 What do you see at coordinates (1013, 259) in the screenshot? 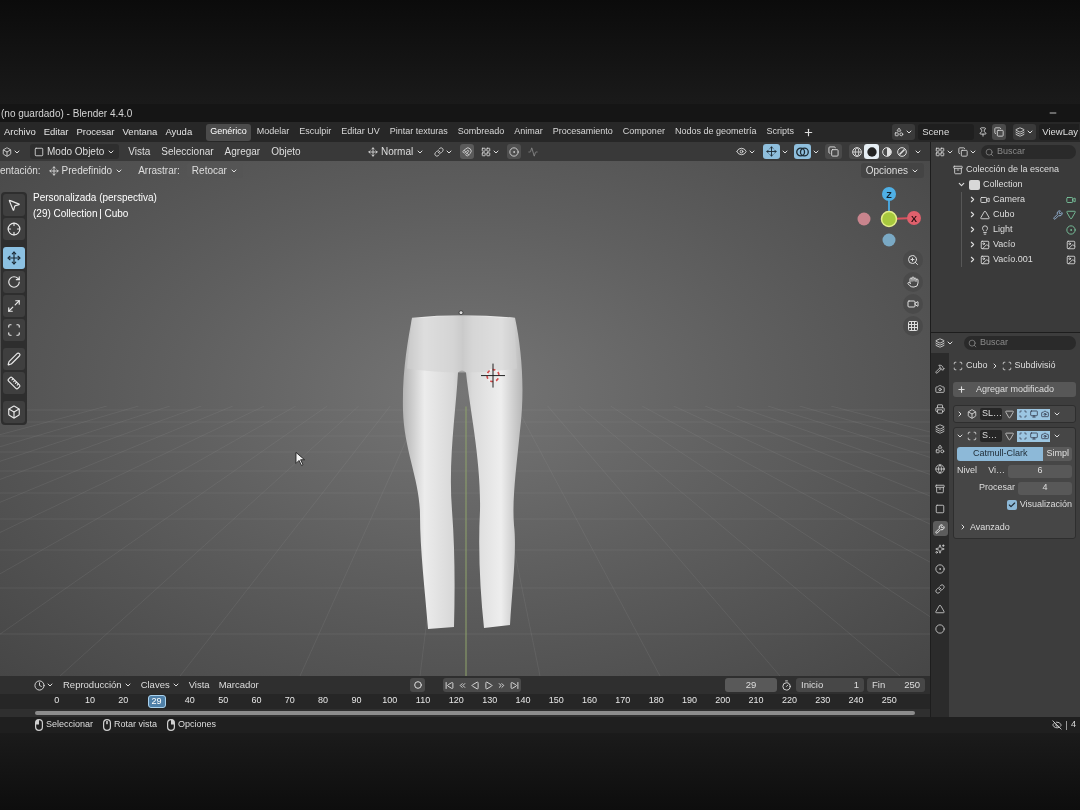
I see `outliner-item: Vacío.001` at bounding box center [1013, 259].